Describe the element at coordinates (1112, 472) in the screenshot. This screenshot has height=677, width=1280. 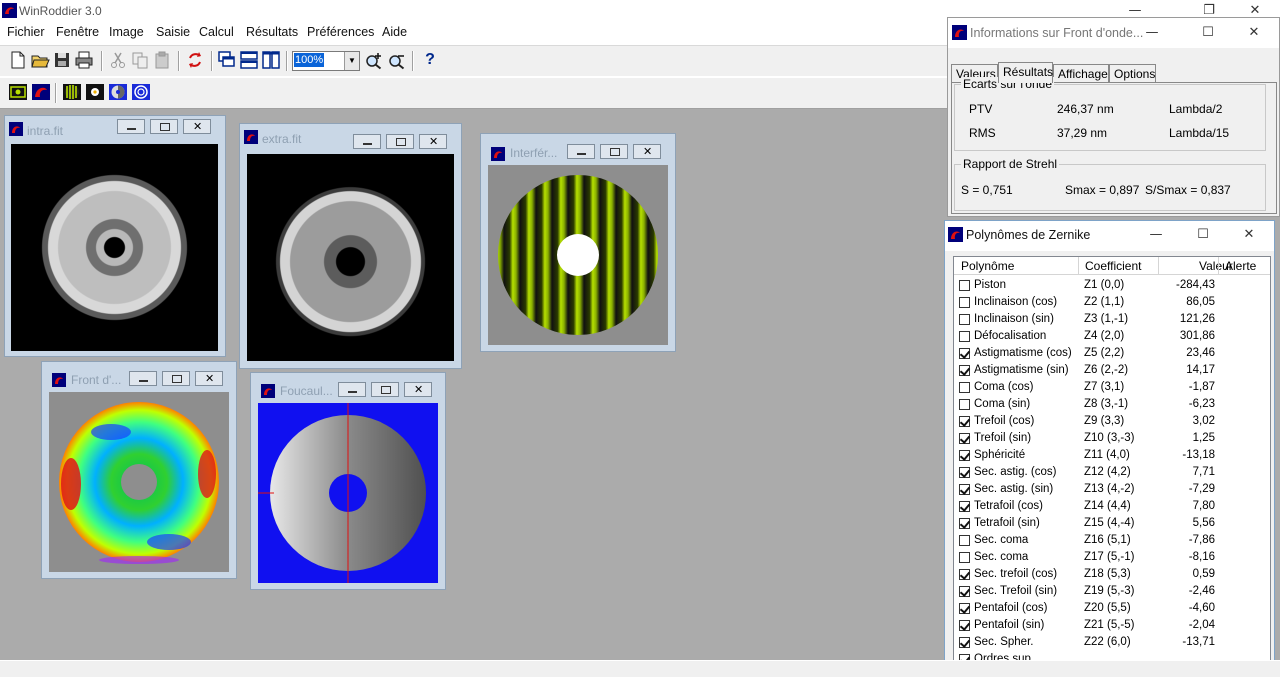
I see `table-row: Sec. astig. (cos) Z12 (4,2) 7,71` at that location.